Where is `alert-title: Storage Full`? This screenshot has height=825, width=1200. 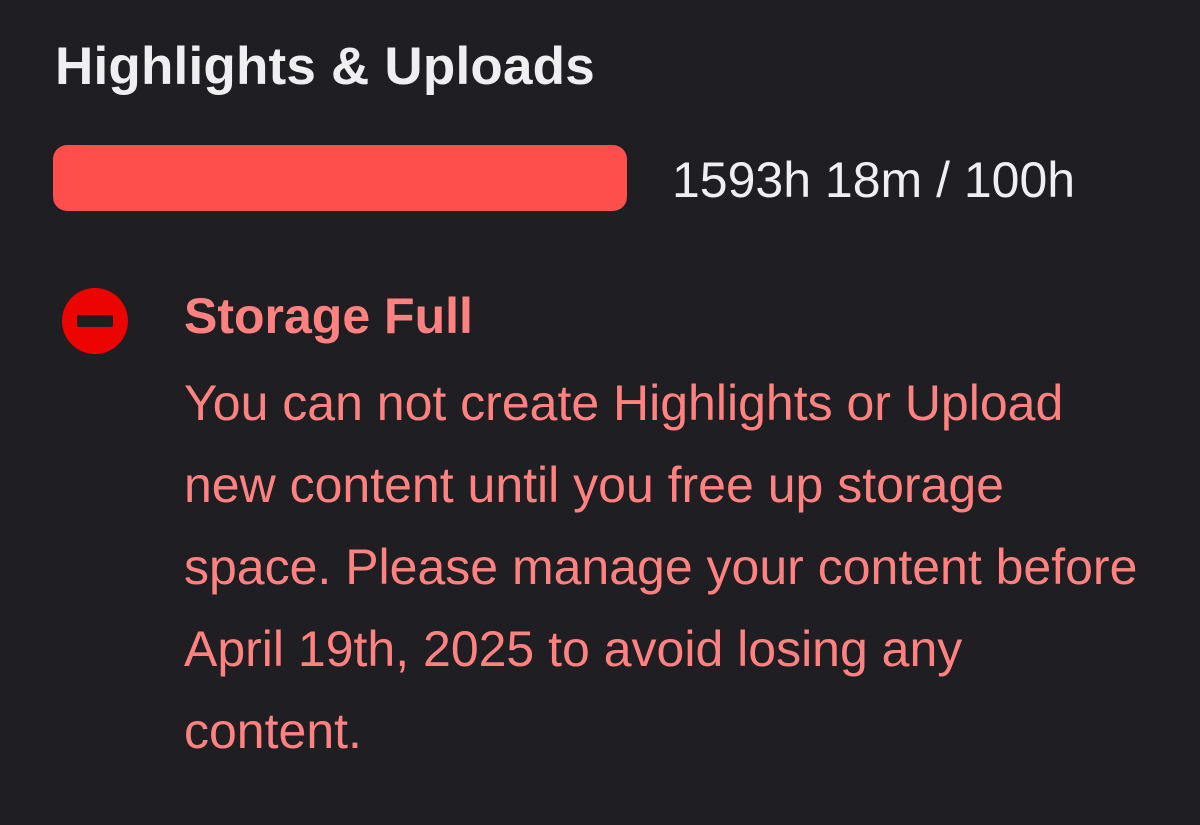 alert-title: Storage Full is located at coordinates (328, 316).